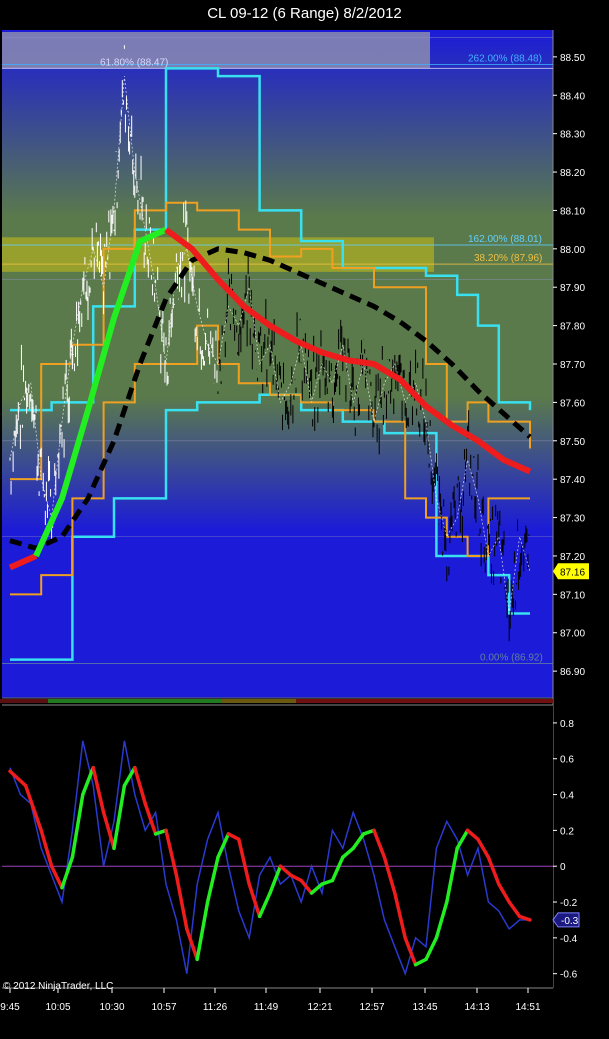 Image resolution: width=609 pixels, height=1039 pixels. I want to click on fib-retracement-zone, so click(218, 254).